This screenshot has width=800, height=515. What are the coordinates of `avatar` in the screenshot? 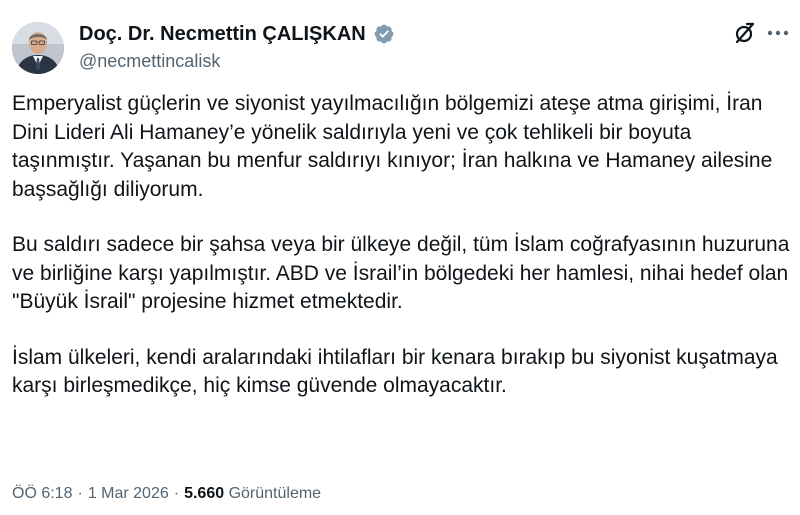 It's located at (38, 48).